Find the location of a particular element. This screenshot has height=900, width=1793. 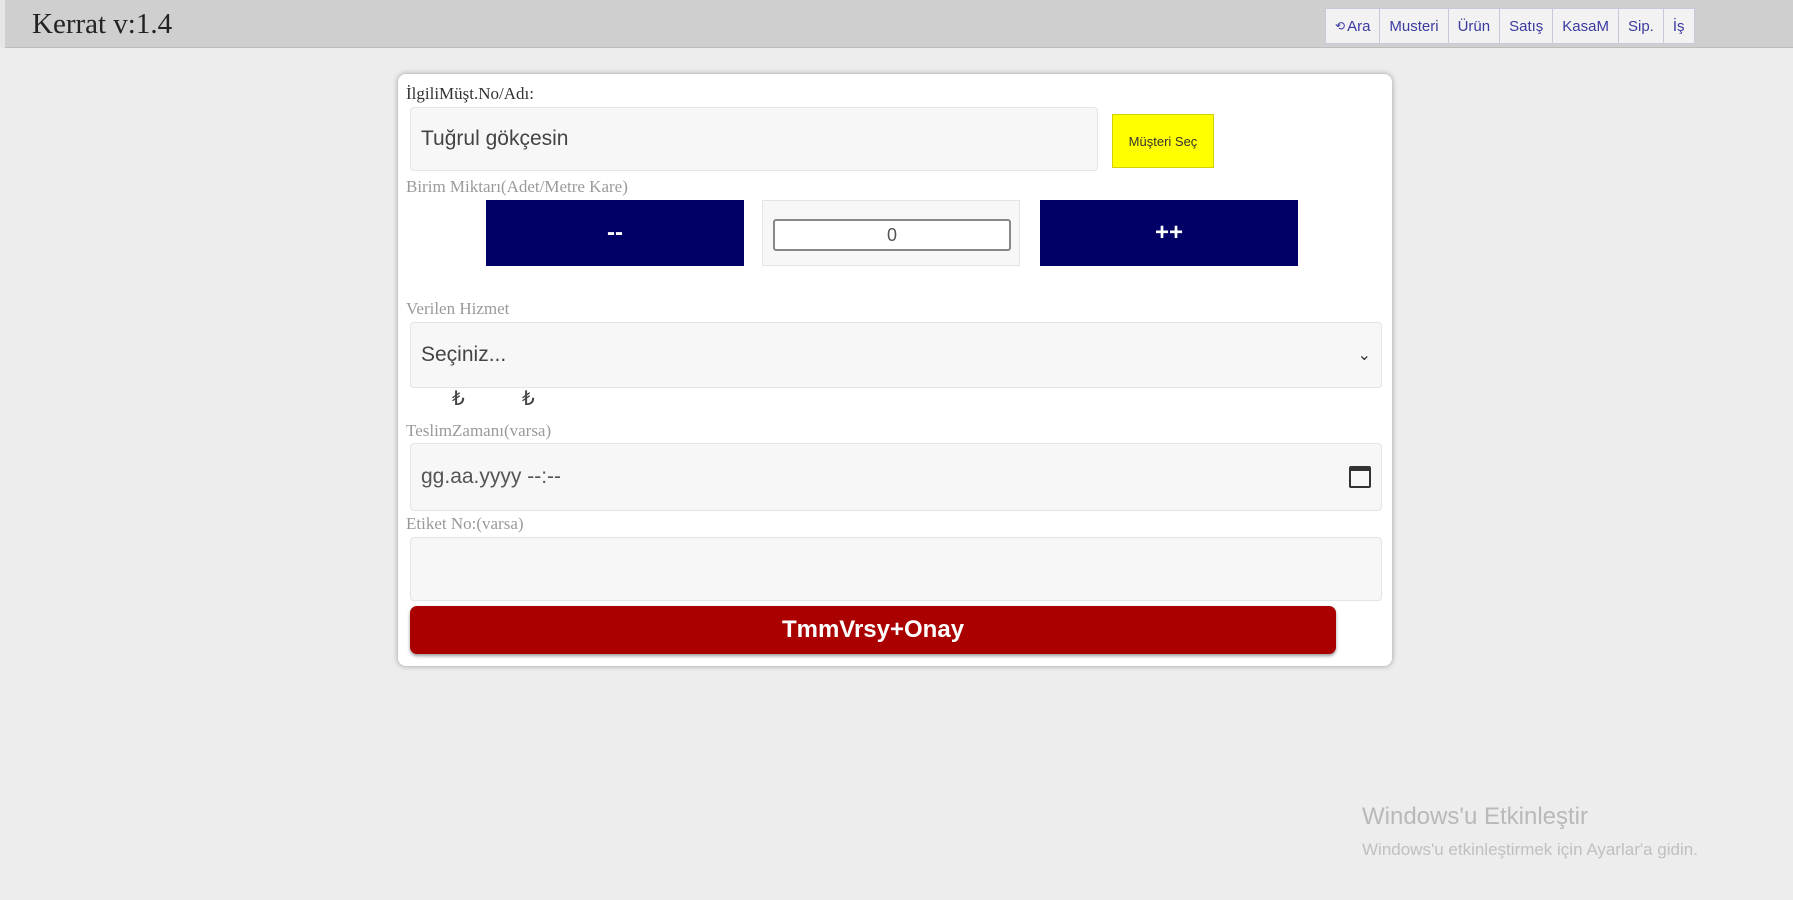

nav-item-sip: Sip. is located at coordinates (1641, 26).